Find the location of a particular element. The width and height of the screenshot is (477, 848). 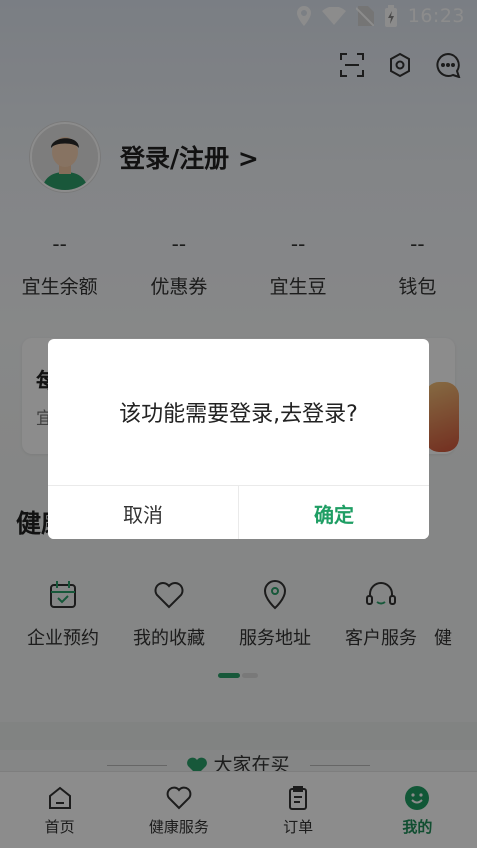

cancel-button: 取消 is located at coordinates (143, 512).